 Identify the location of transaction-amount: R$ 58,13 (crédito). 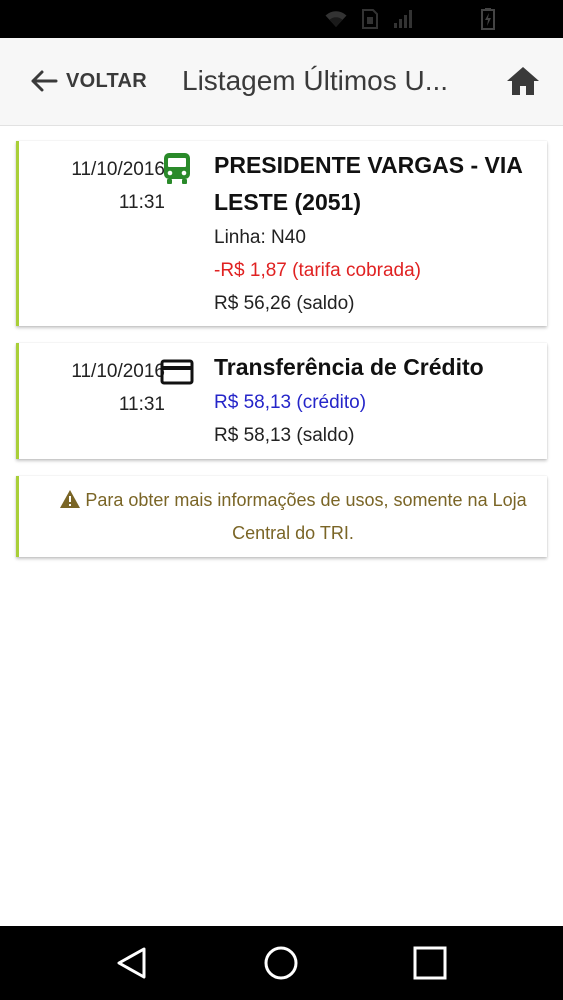
(290, 402).